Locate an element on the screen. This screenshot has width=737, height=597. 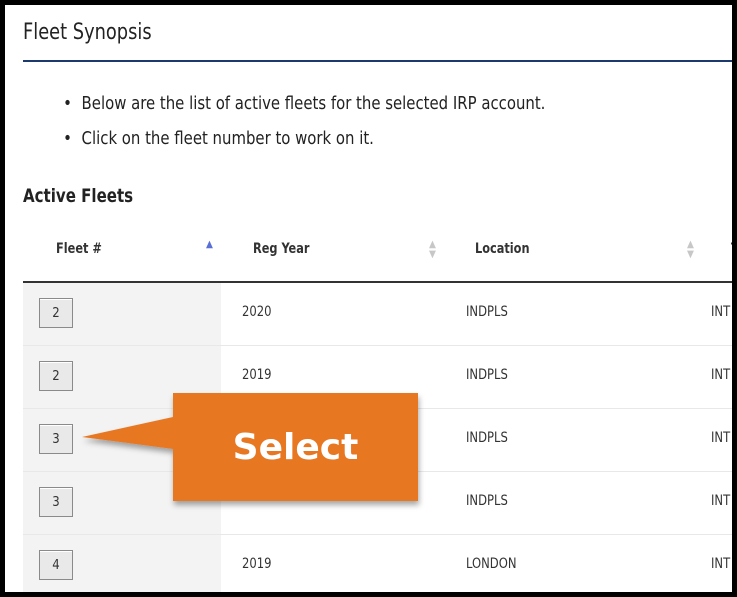
callout-label: Select is located at coordinates (295, 447).